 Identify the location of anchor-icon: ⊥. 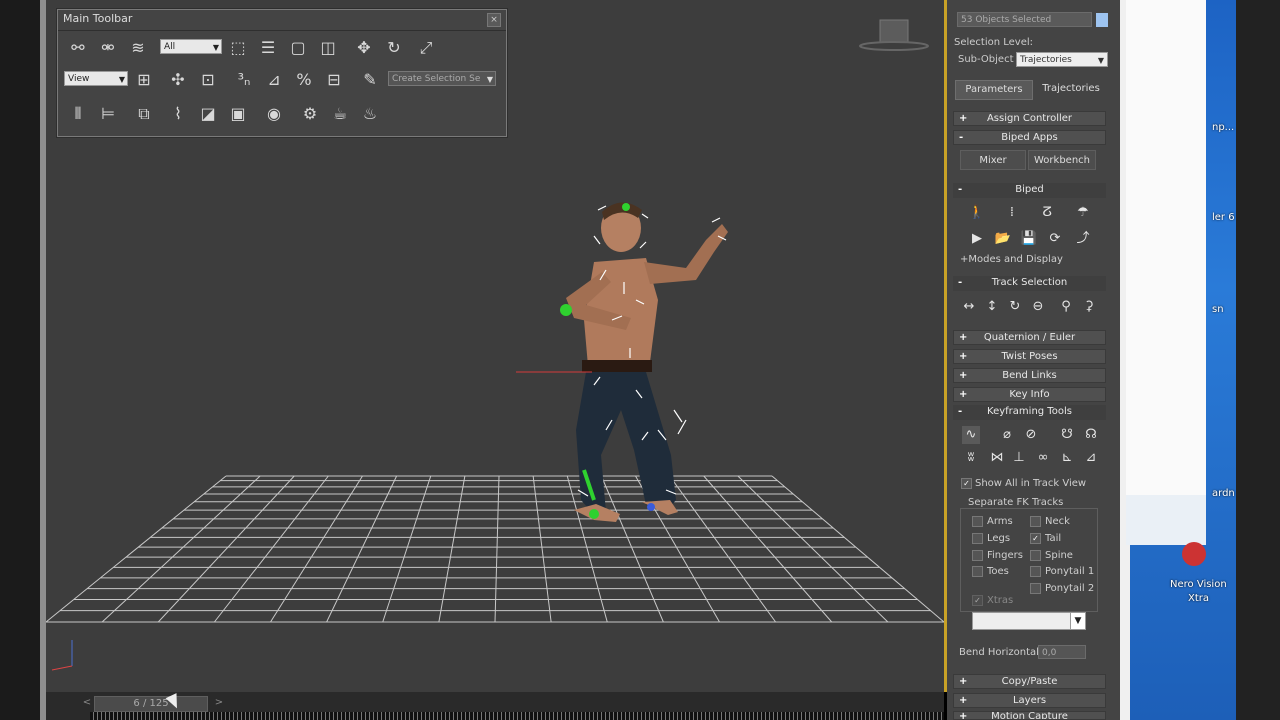
(1019, 458).